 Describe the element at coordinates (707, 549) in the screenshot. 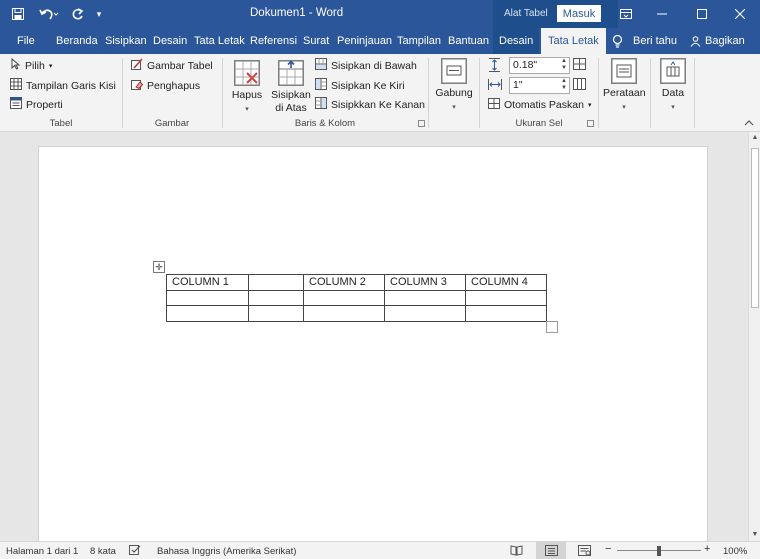

I see `zoom-in-icon: +` at that location.